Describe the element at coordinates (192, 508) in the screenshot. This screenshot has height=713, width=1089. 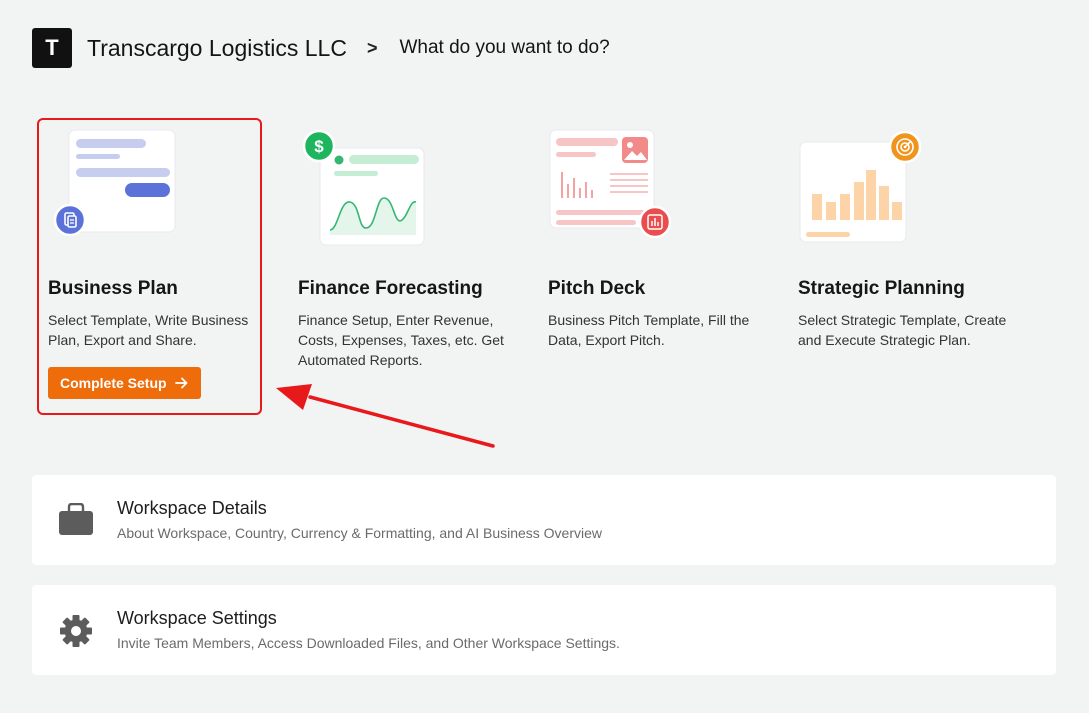
I see `panel-title: Workspace Details` at that location.